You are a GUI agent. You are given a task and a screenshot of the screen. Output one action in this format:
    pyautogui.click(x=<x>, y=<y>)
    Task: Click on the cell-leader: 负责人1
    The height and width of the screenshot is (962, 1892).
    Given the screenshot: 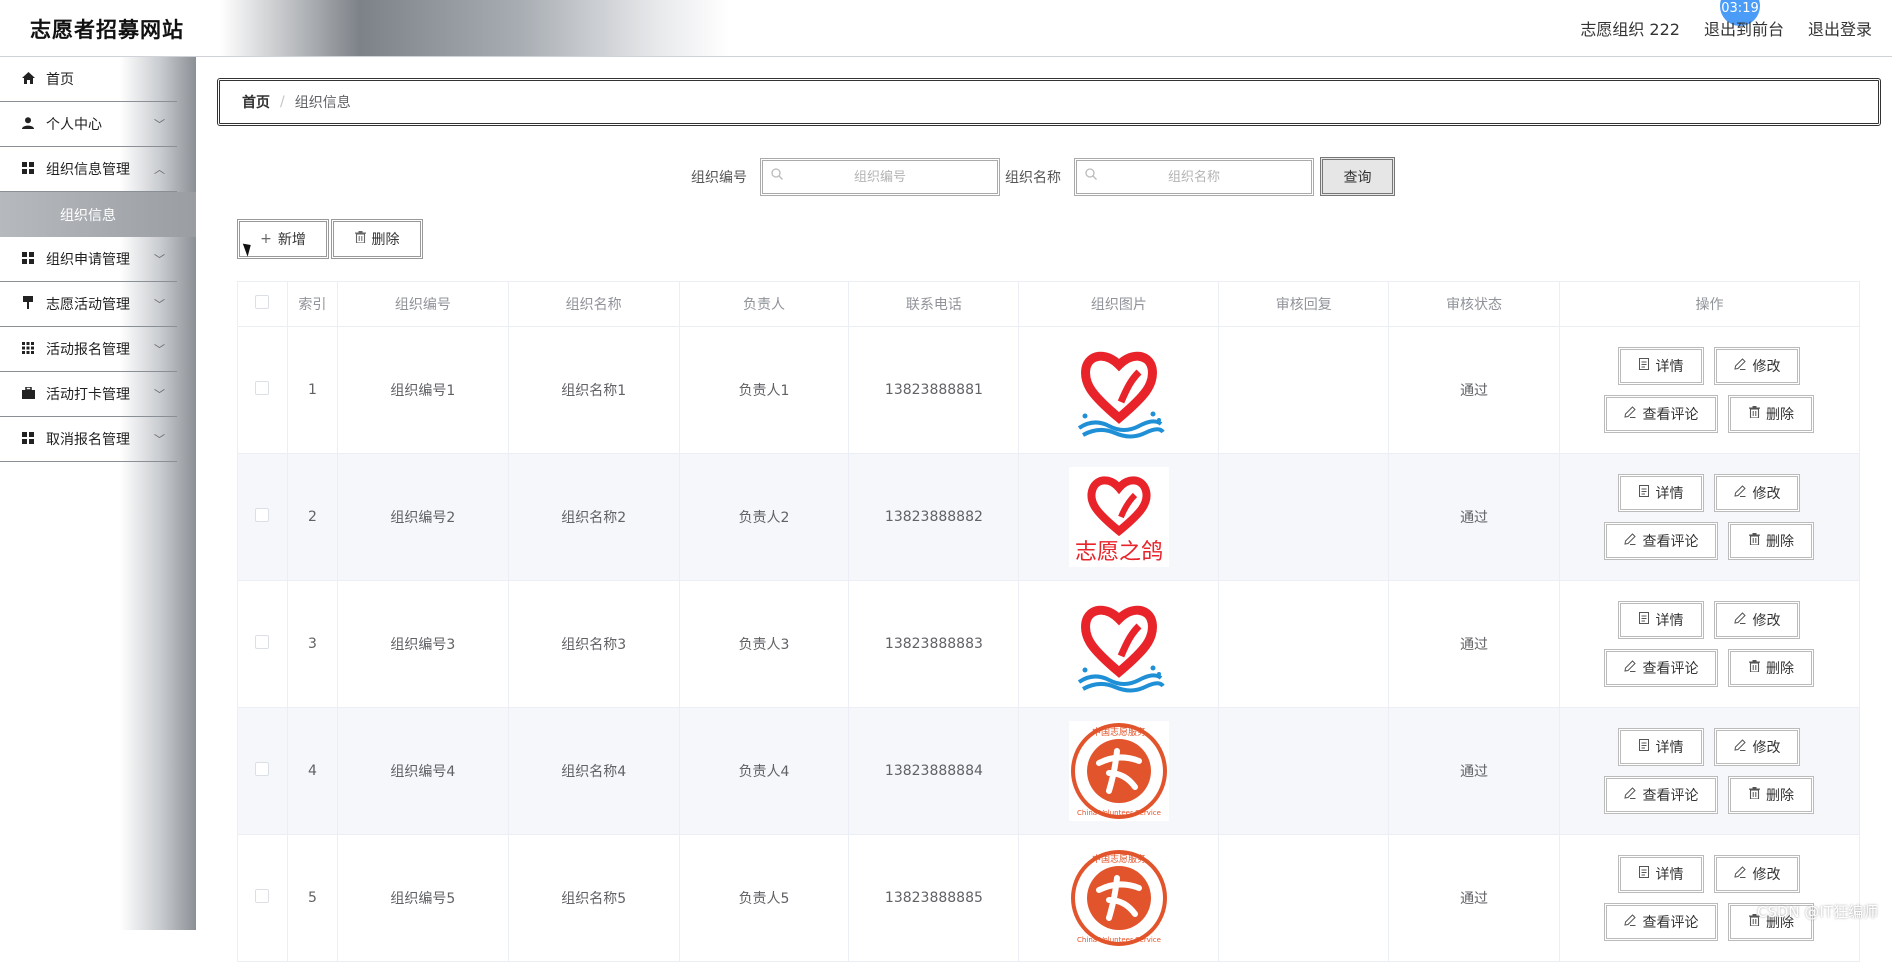 What is the action you would take?
    pyautogui.click(x=764, y=390)
    